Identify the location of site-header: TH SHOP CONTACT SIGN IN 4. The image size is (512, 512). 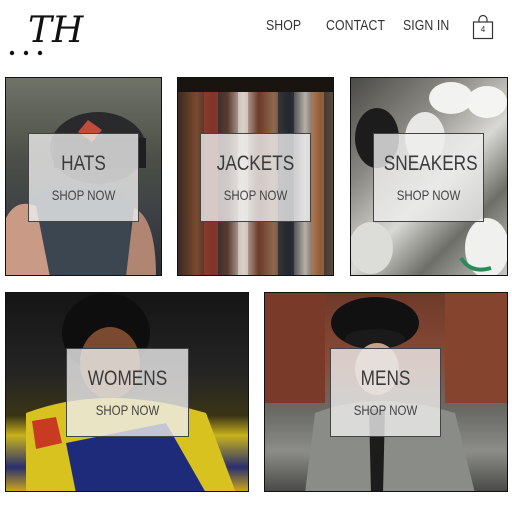
(256, 31).